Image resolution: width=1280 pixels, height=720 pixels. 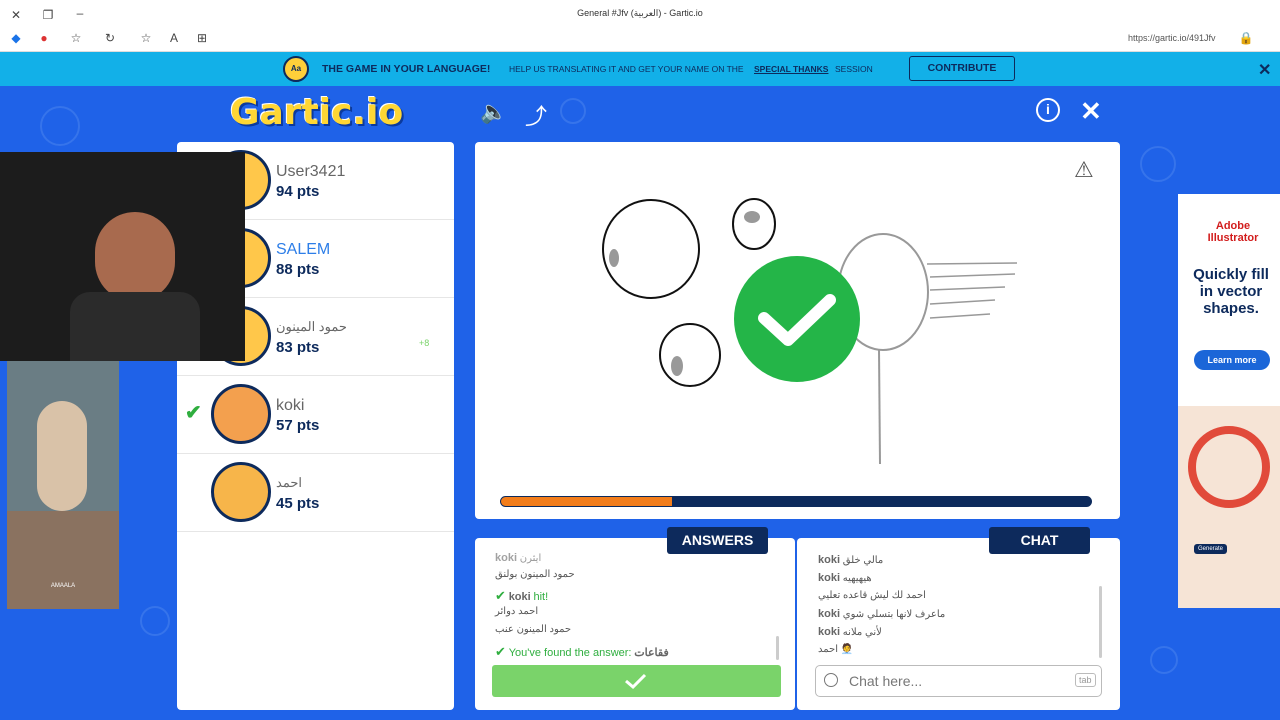 I want to click on address-bar: https://gartic.io/491Jfv, so click(x=1172, y=38).